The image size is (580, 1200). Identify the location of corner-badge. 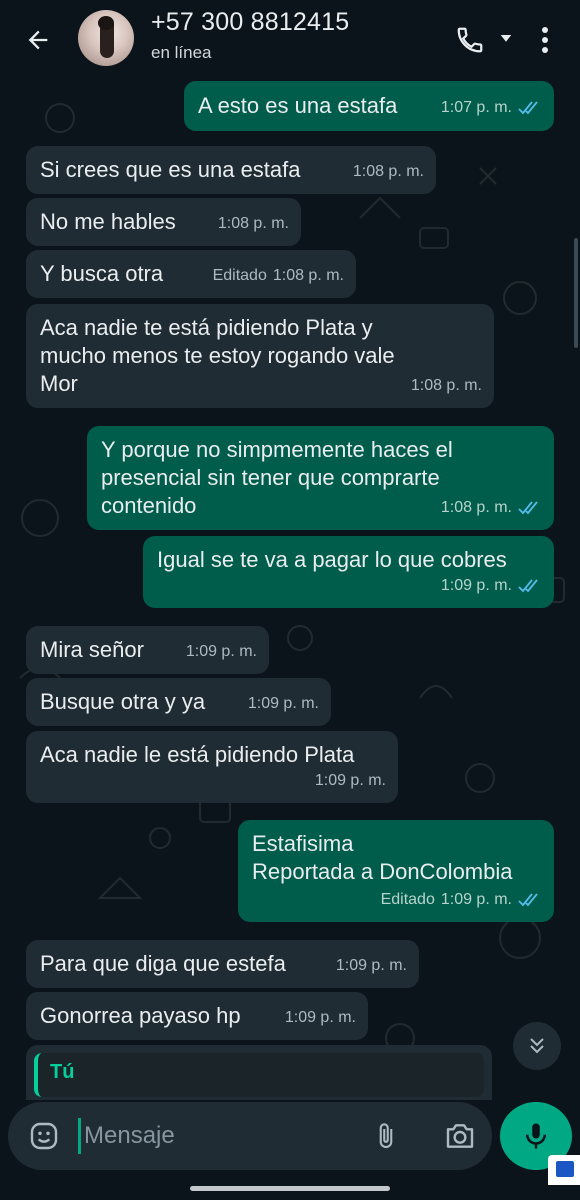
(564, 1170).